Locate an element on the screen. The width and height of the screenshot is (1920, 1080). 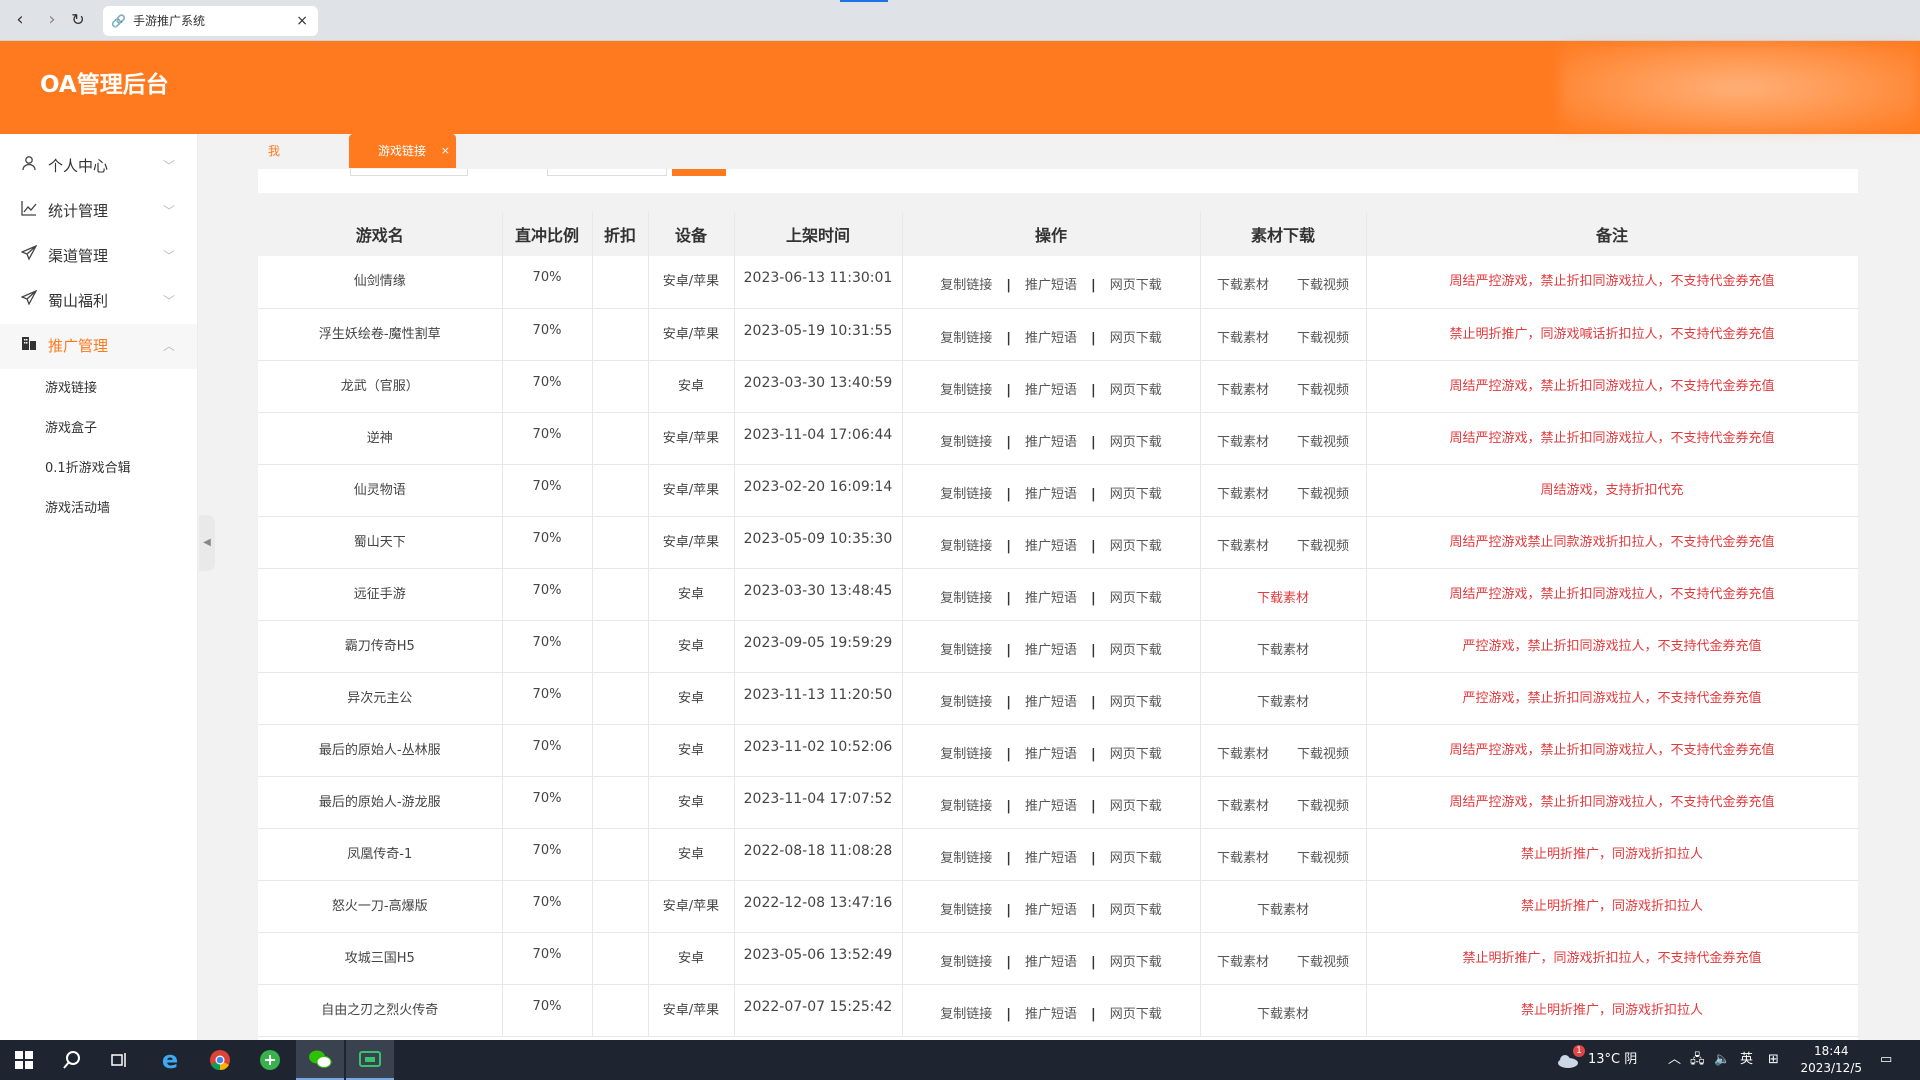
app-green-icon is located at coordinates (270, 1060).